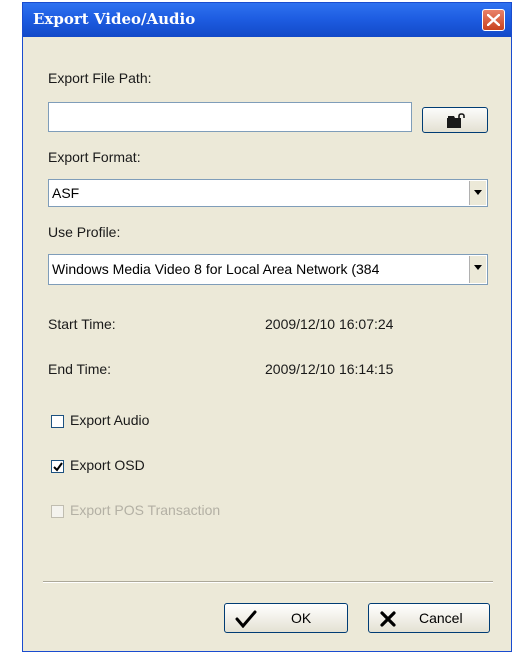 Image resolution: width=522 pixels, height=652 pixels. What do you see at coordinates (57, 511) in the screenshot?
I see `export-pos-checkbox` at bounding box center [57, 511].